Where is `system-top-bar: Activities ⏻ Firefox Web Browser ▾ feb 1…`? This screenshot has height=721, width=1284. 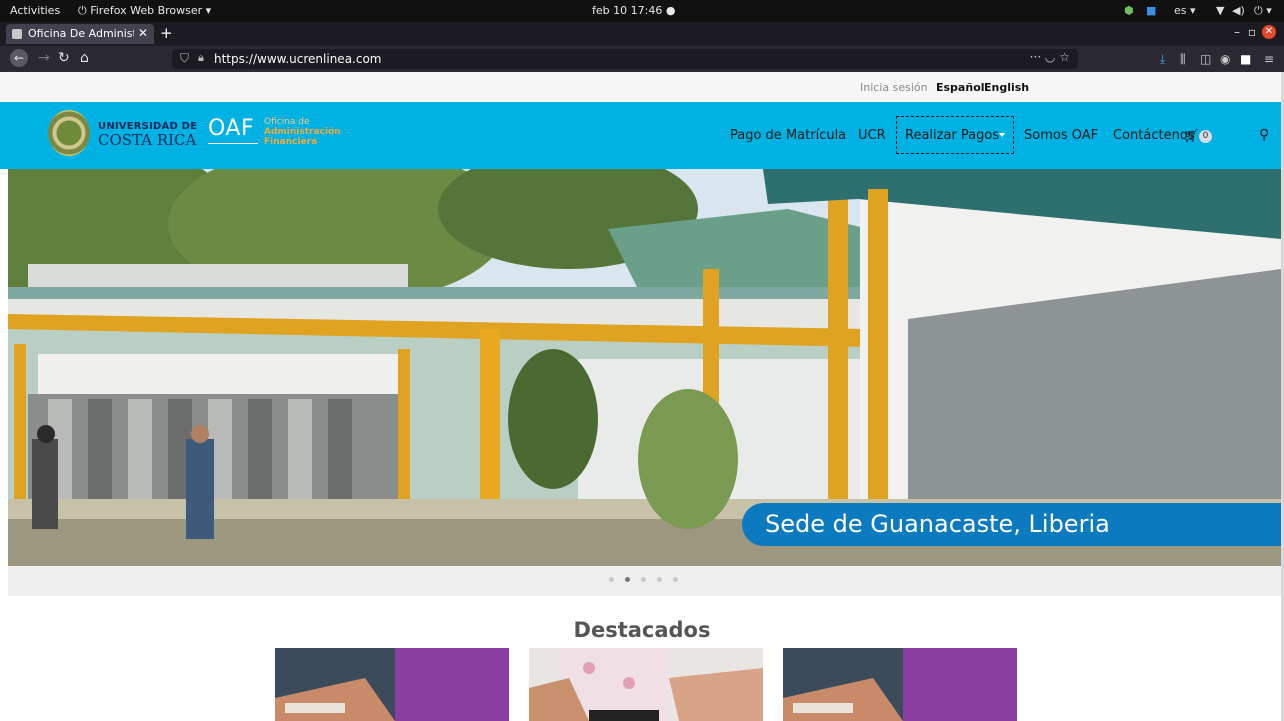
system-top-bar: Activities ⏻ Firefox Web Browser ▾ feb 1… is located at coordinates (642, 11).